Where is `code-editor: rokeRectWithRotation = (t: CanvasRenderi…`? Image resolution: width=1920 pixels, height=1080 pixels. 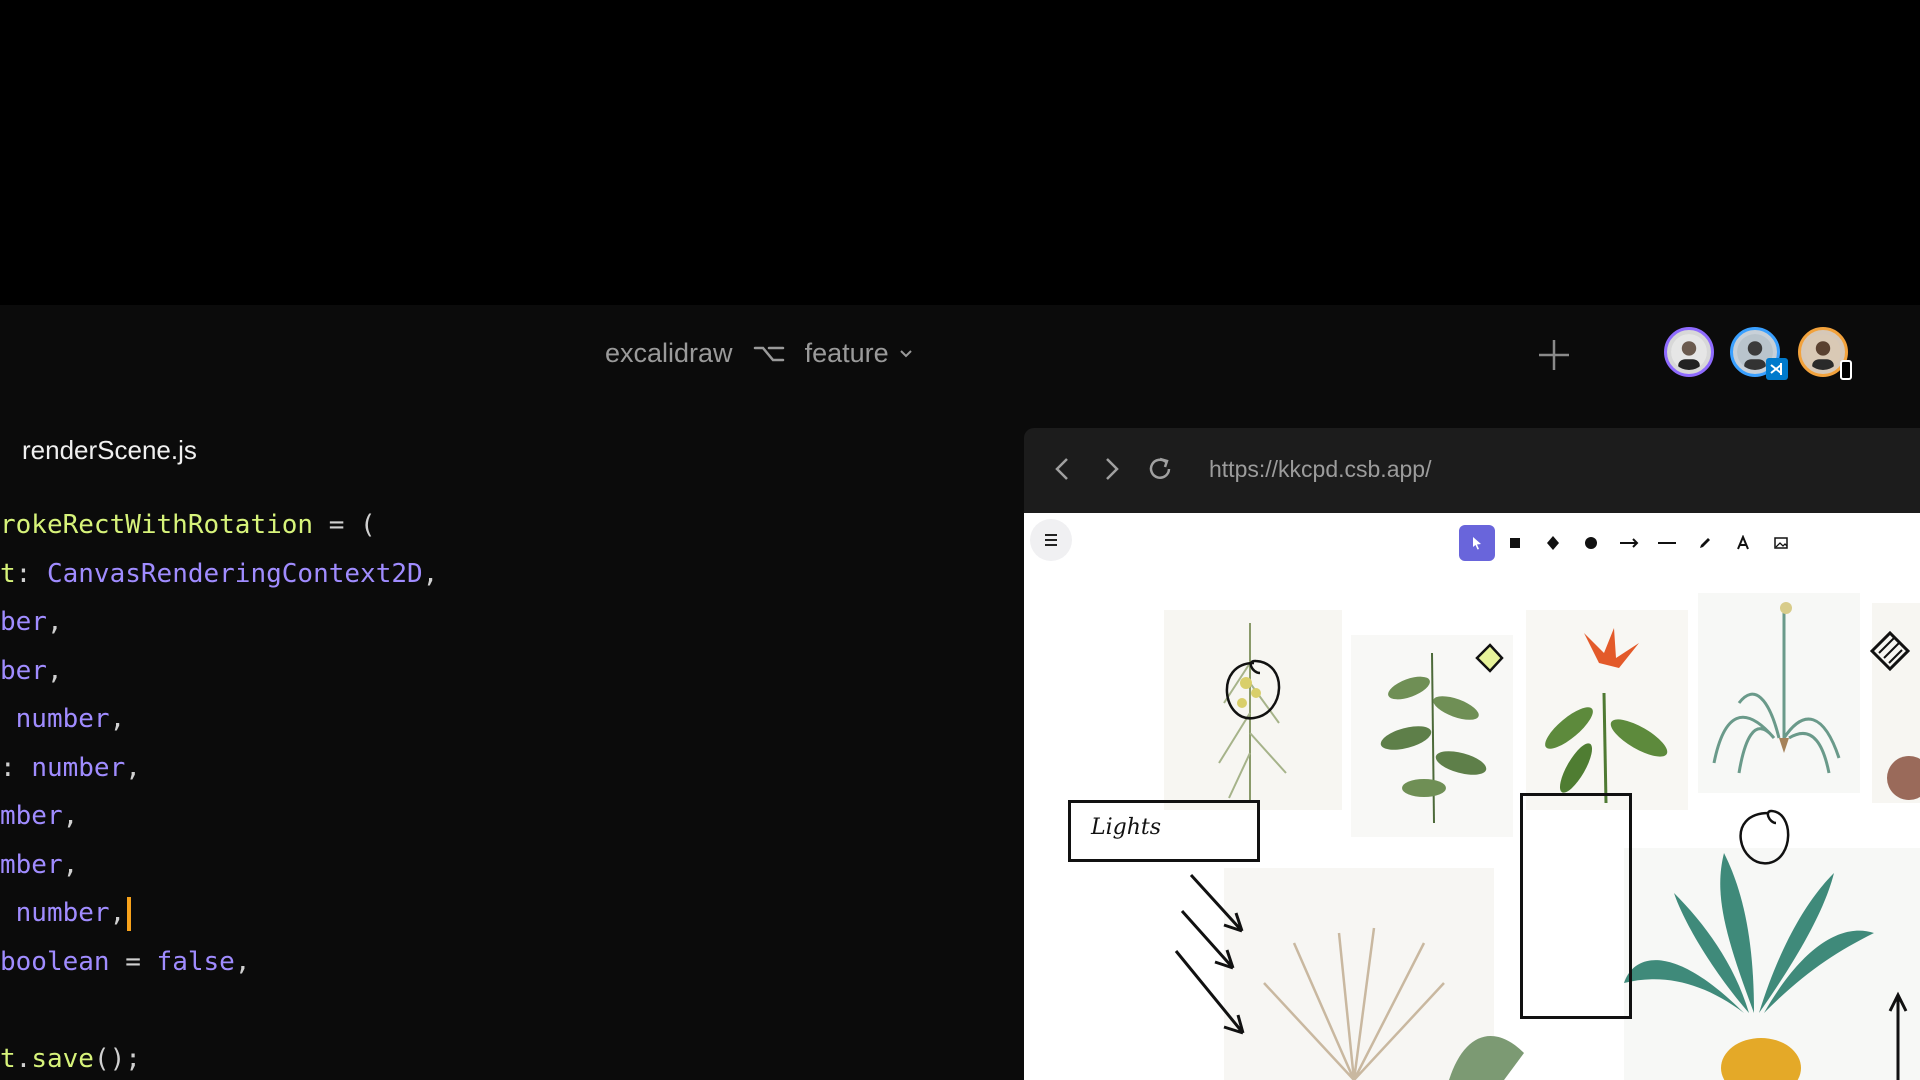 code-editor: rokeRectWithRotation = (t: CanvasRenderi… is located at coordinates (219, 790).